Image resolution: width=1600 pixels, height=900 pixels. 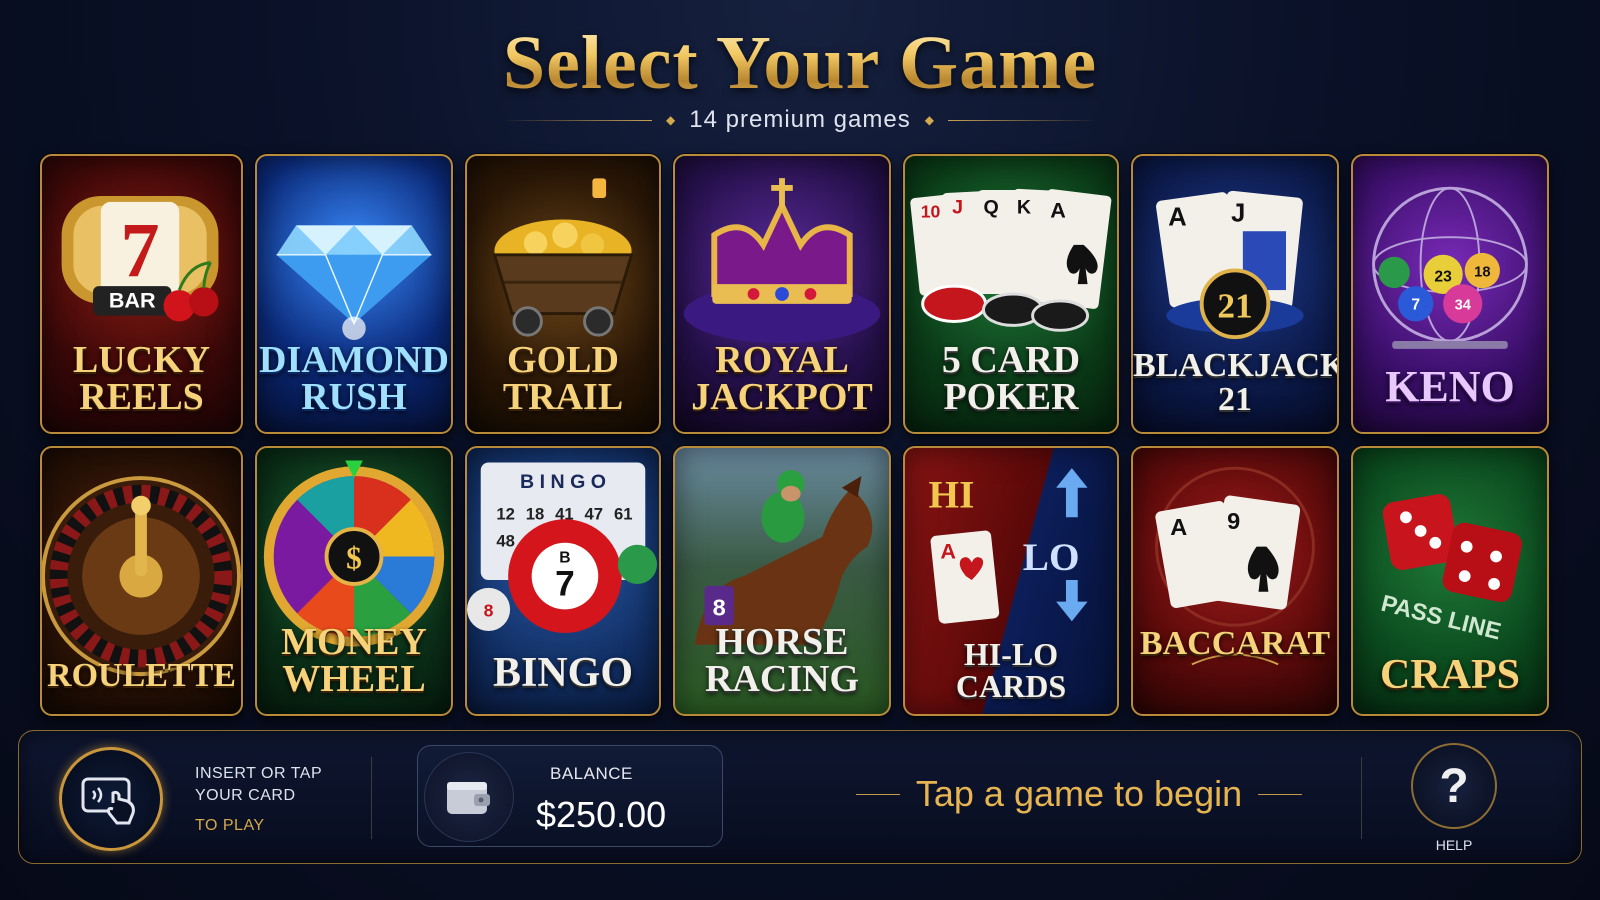 I want to click on svg-text: 10, so click(x=931, y=211).